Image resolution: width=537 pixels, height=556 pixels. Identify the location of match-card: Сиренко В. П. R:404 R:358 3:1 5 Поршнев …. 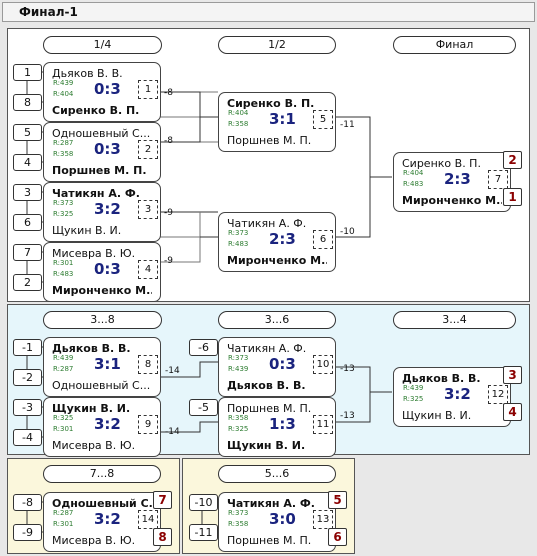
(277, 122).